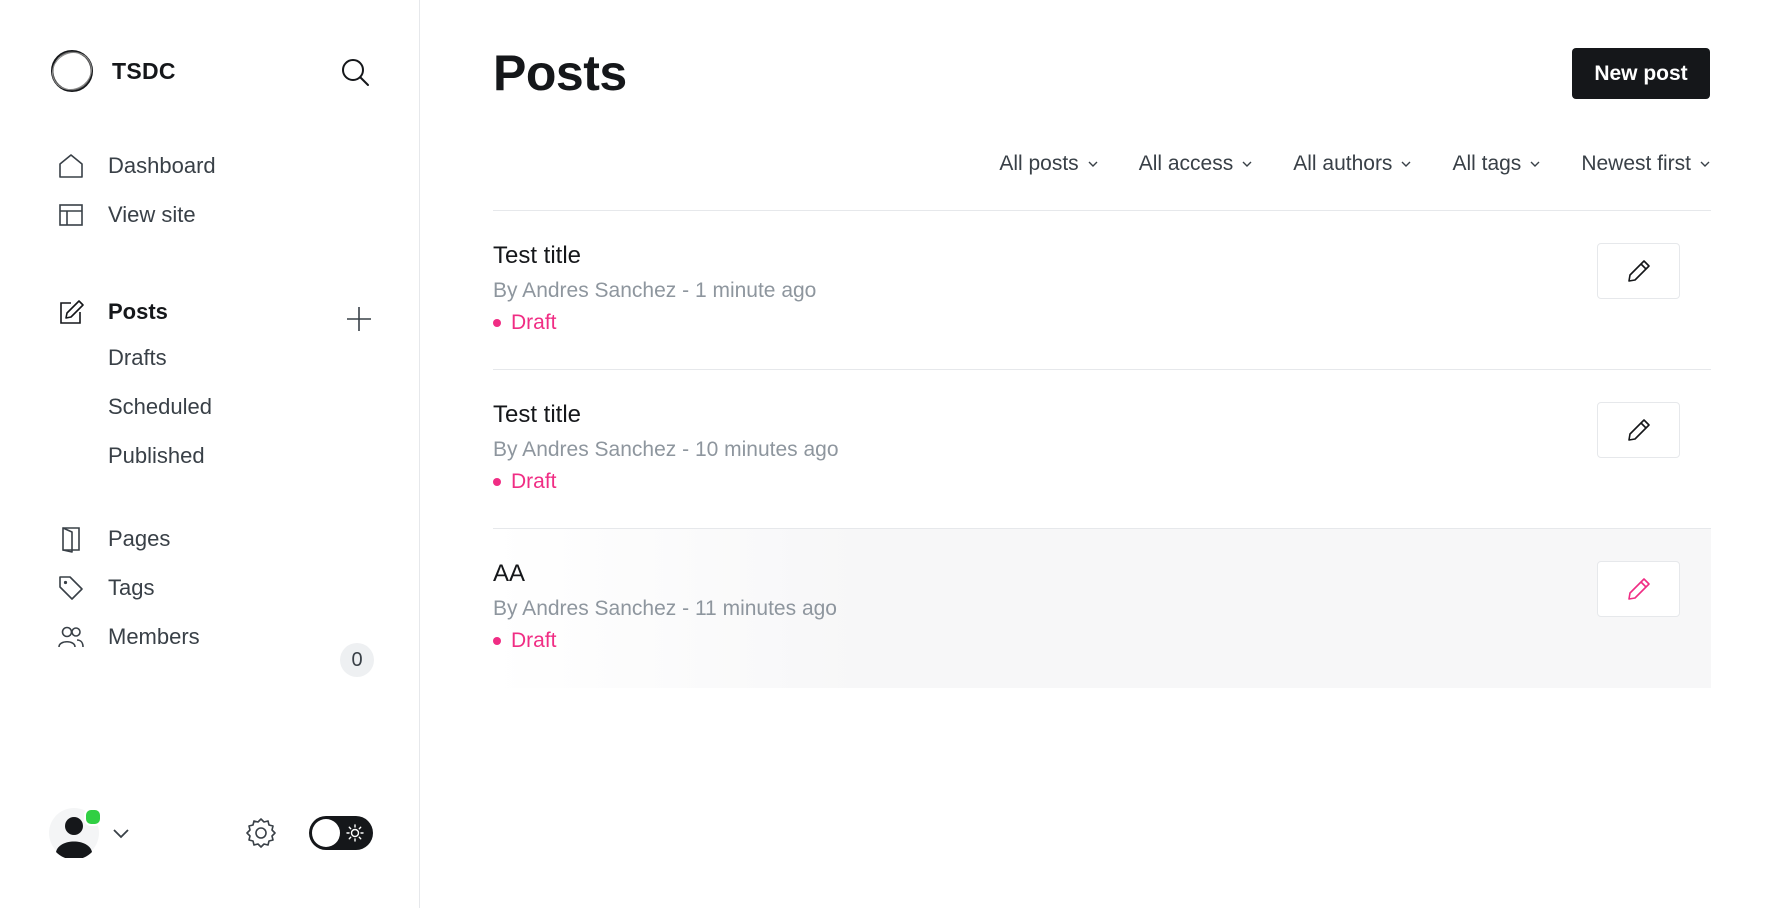 The width and height of the screenshot is (1779, 908). I want to click on sidebar-item-label: Dashboard, so click(162, 165).